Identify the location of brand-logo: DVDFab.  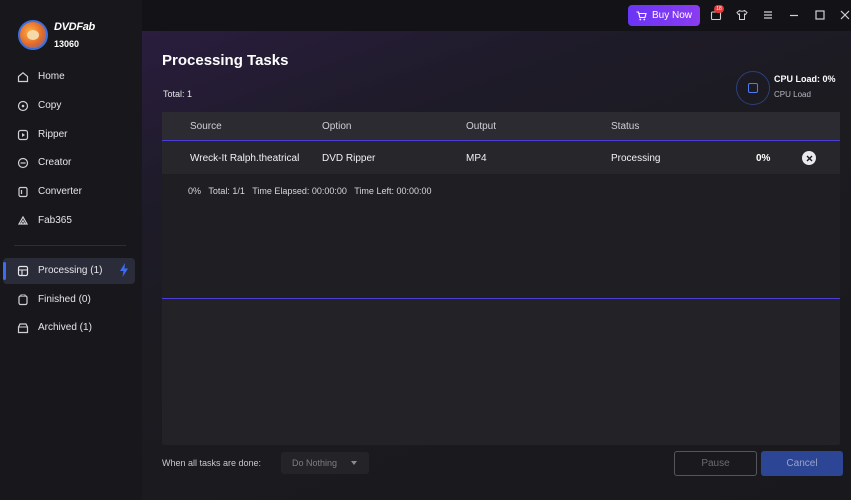
(74, 27).